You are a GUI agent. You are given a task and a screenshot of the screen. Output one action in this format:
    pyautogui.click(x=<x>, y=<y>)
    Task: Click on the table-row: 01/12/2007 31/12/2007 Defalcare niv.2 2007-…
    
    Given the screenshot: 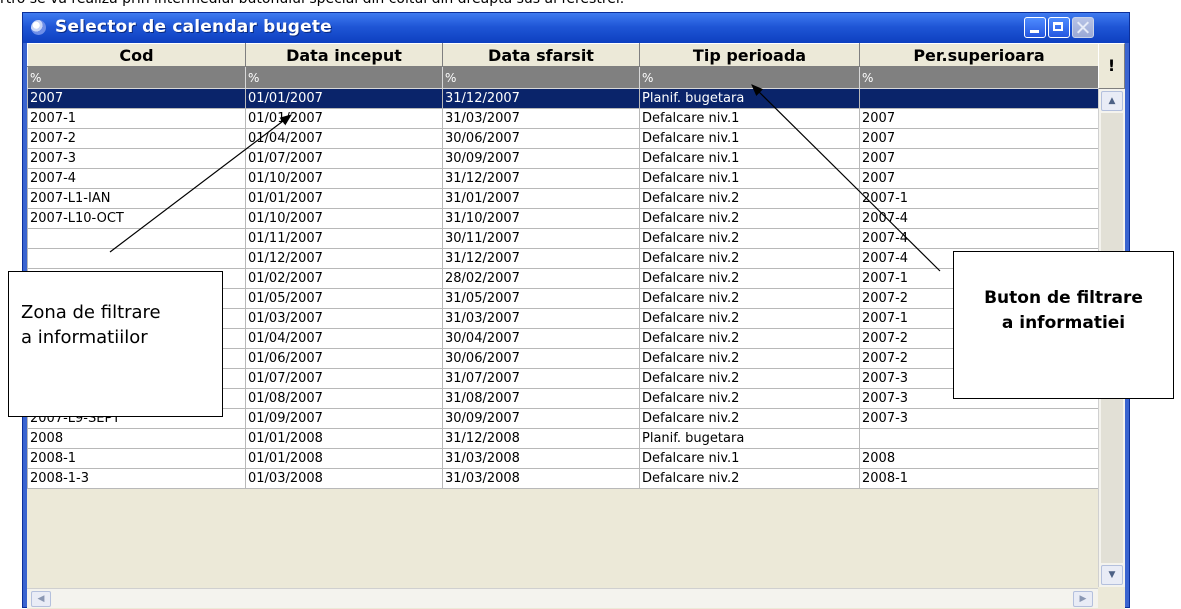 What is the action you would take?
    pyautogui.click(x=563, y=258)
    